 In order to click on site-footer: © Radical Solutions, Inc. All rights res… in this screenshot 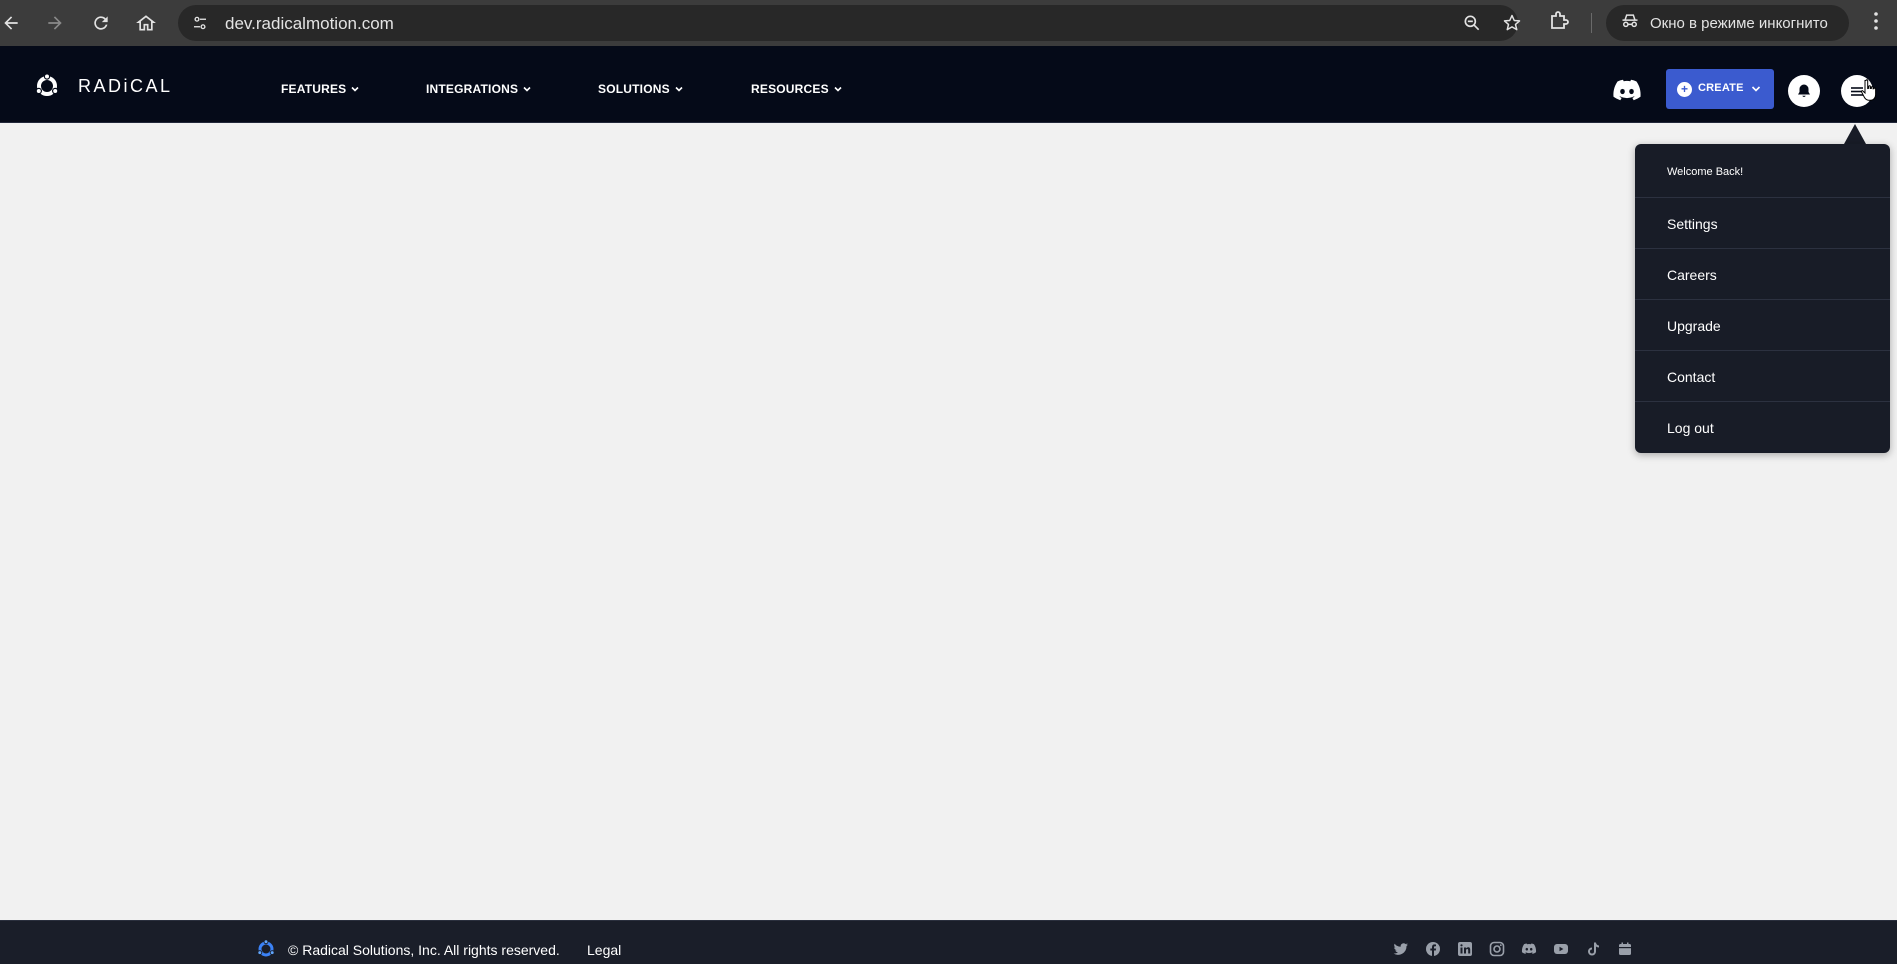, I will do `click(948, 942)`.